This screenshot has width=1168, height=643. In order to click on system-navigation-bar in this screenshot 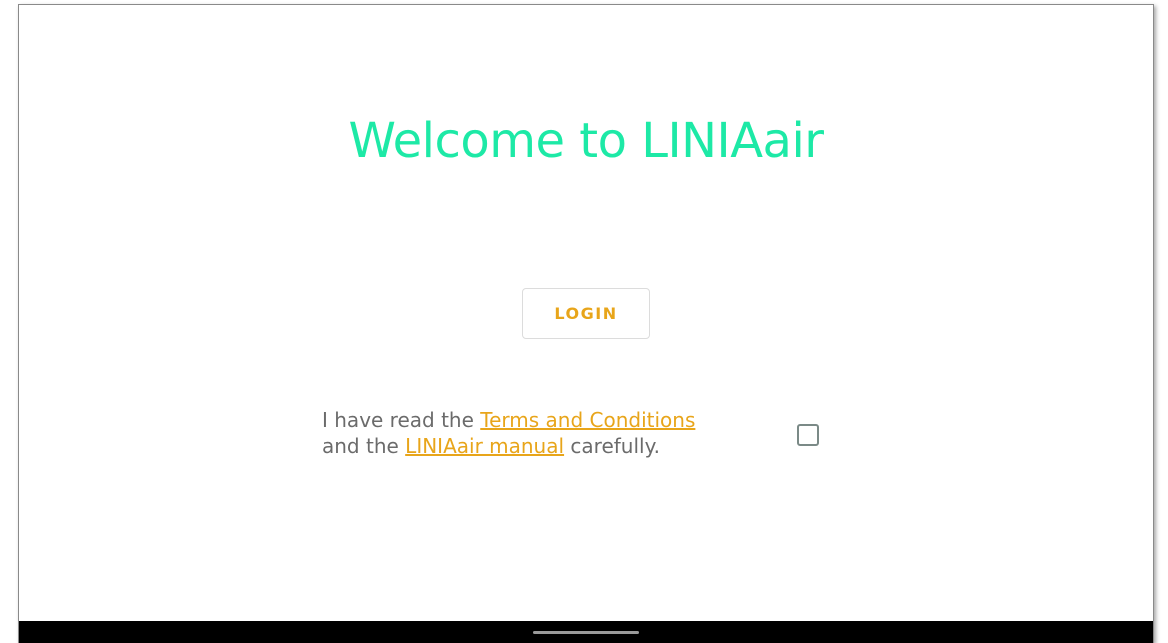, I will do `click(586, 632)`.